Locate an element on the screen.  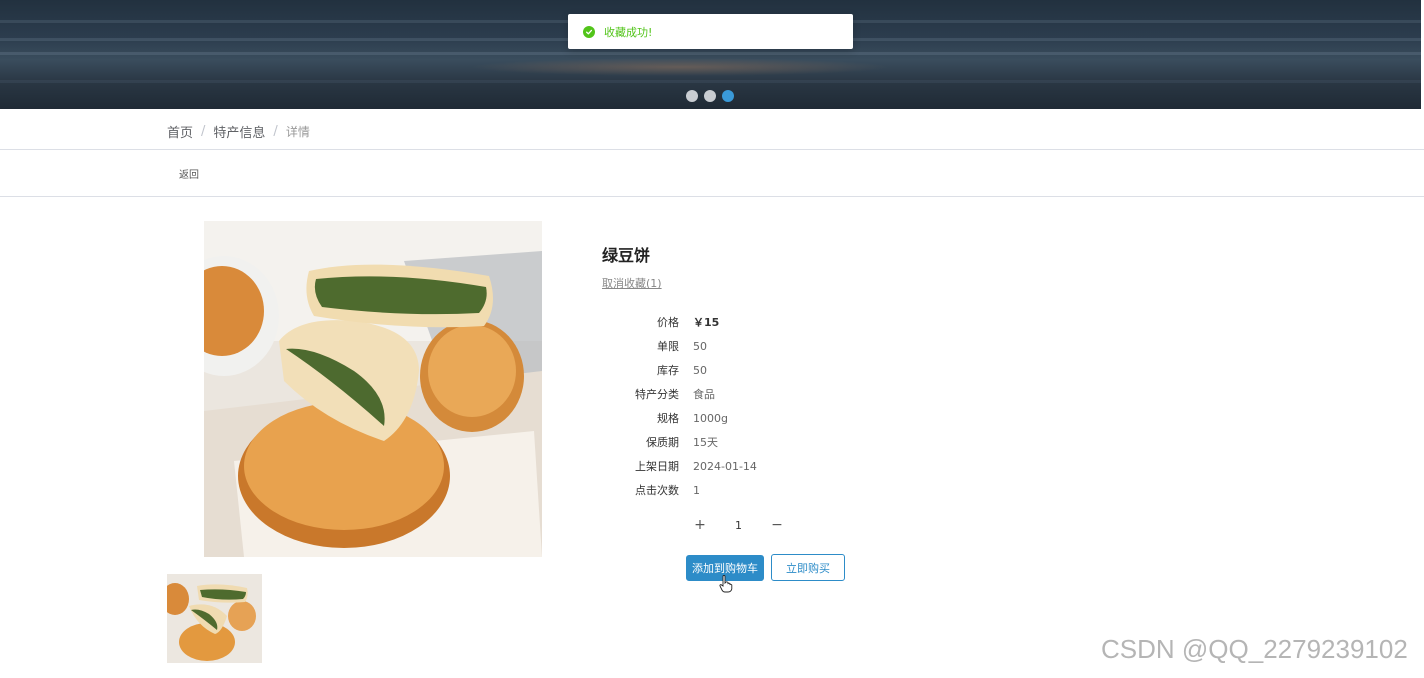
watermark: CSDN @QQ_2279239102 is located at coordinates (1254, 649).